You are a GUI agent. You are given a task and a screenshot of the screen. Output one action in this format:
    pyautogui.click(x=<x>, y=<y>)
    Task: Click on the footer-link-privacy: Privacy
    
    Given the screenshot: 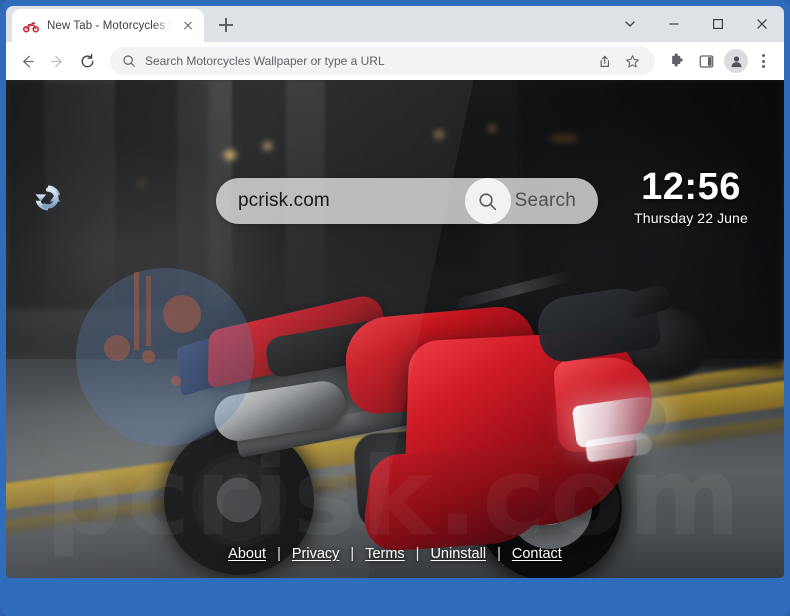 What is the action you would take?
    pyautogui.click(x=316, y=554)
    